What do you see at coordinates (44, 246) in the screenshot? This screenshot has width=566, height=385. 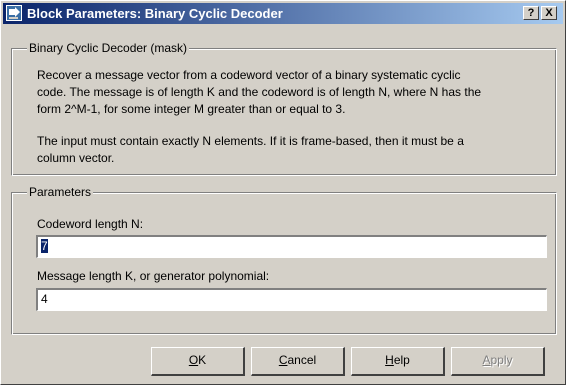 I see `codeword-length-value: 7` at bounding box center [44, 246].